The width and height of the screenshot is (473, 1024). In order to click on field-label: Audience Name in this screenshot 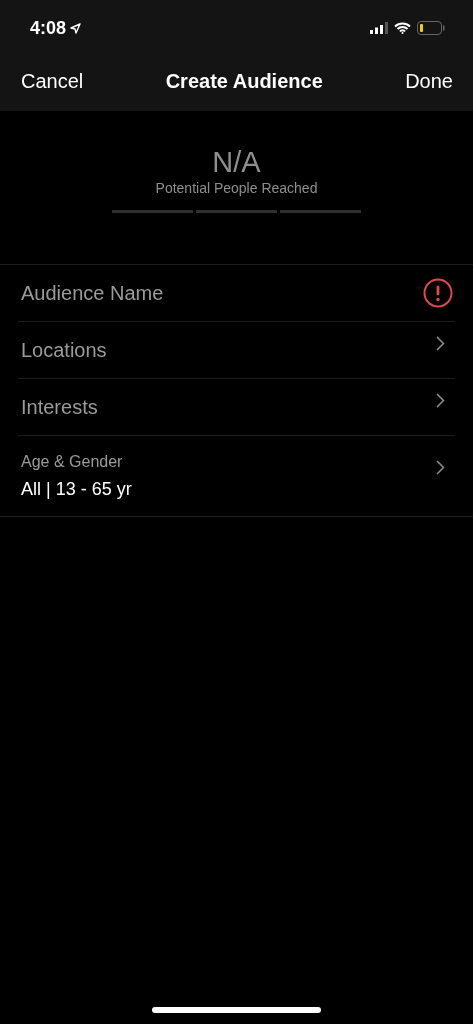, I will do `click(92, 293)`.